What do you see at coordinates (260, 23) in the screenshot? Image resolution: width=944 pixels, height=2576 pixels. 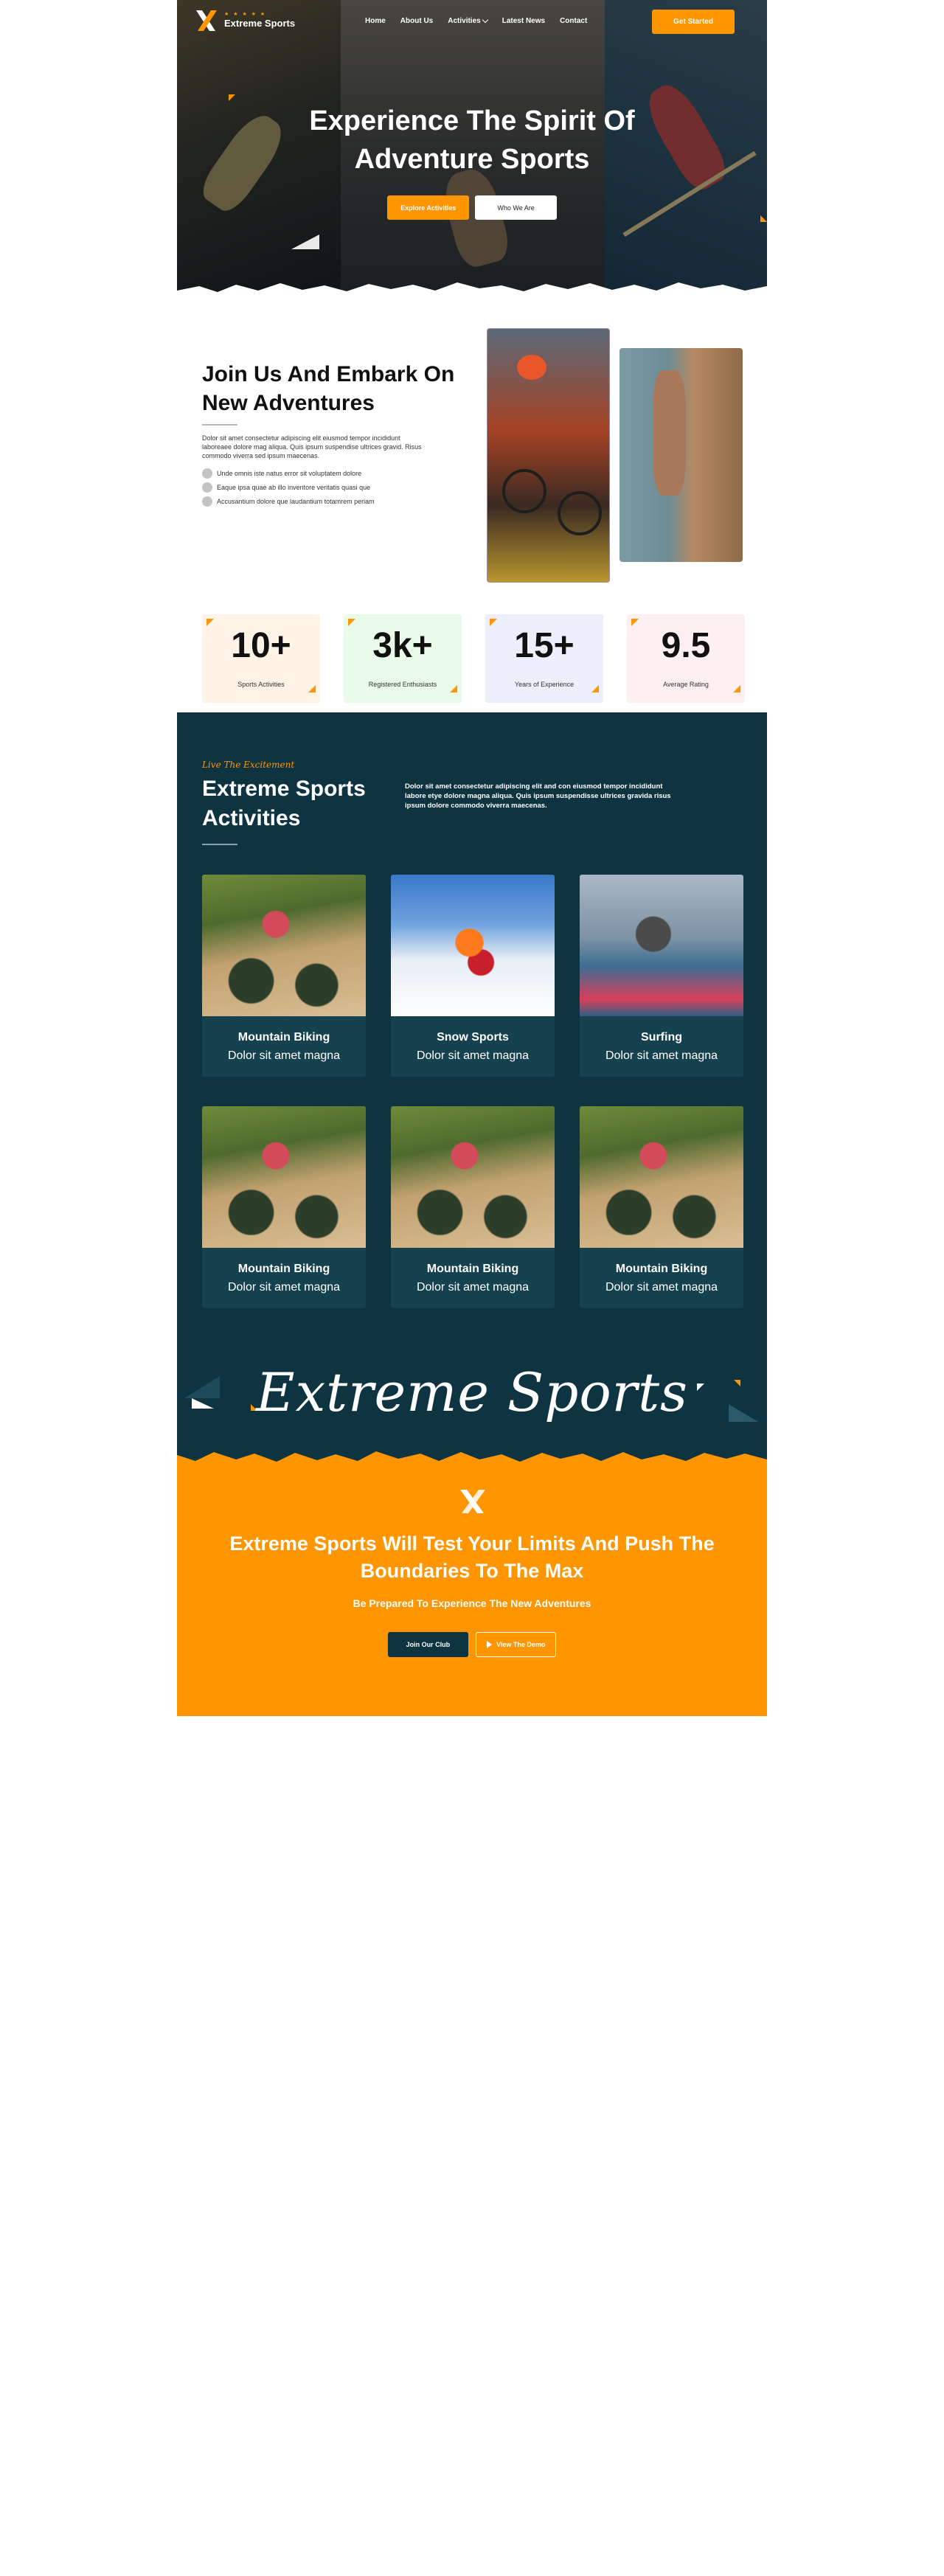 I see `brand-name: Extreme Sports` at bounding box center [260, 23].